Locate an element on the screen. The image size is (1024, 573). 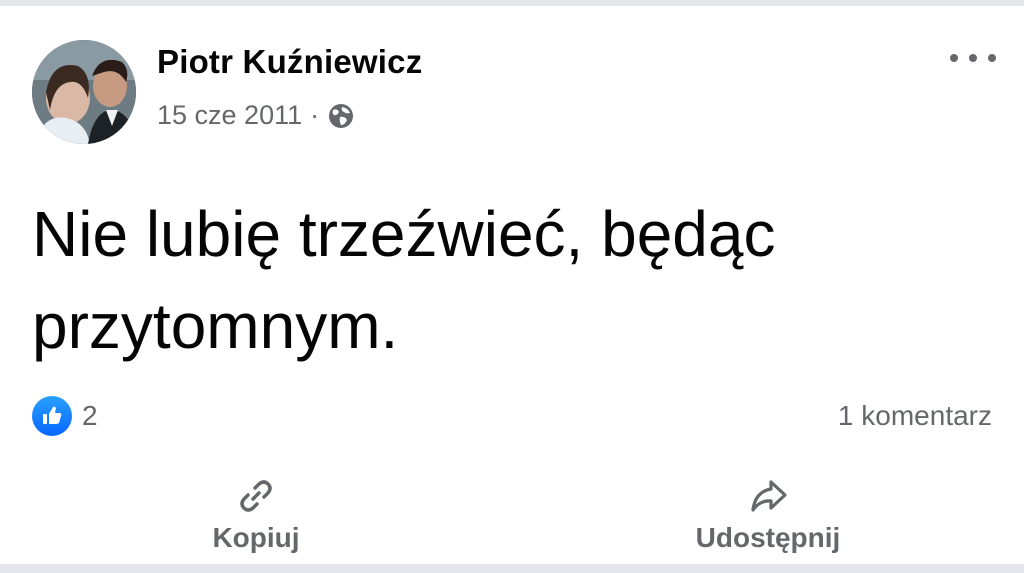
link-icon is located at coordinates (256, 496).